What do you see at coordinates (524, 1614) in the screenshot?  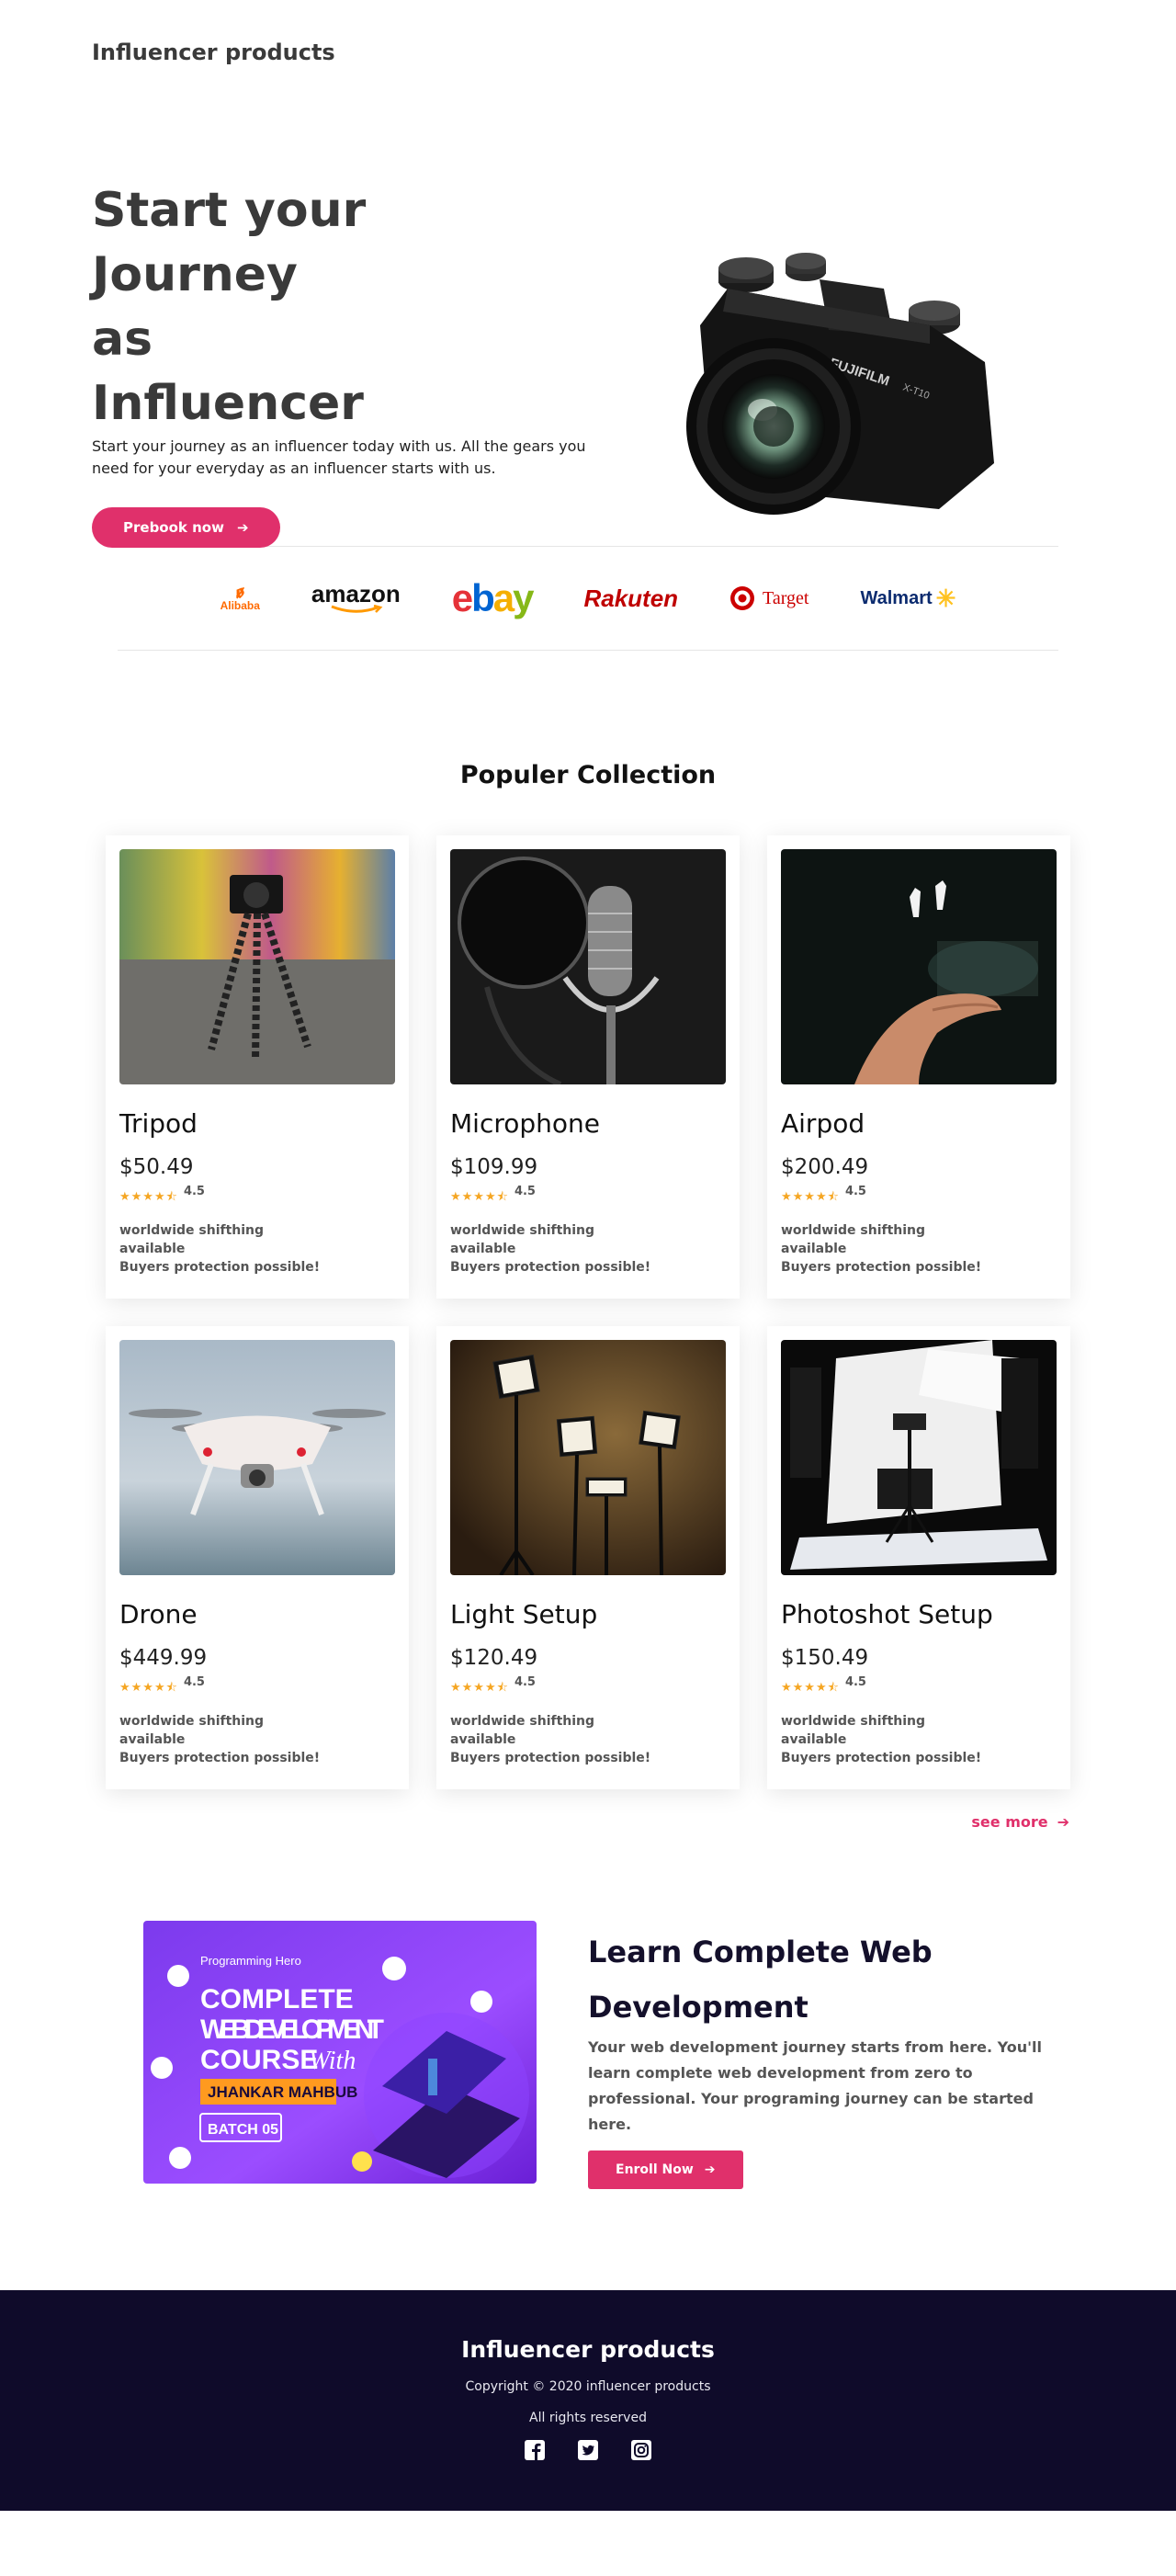 I see `product-name: Light Setup` at bounding box center [524, 1614].